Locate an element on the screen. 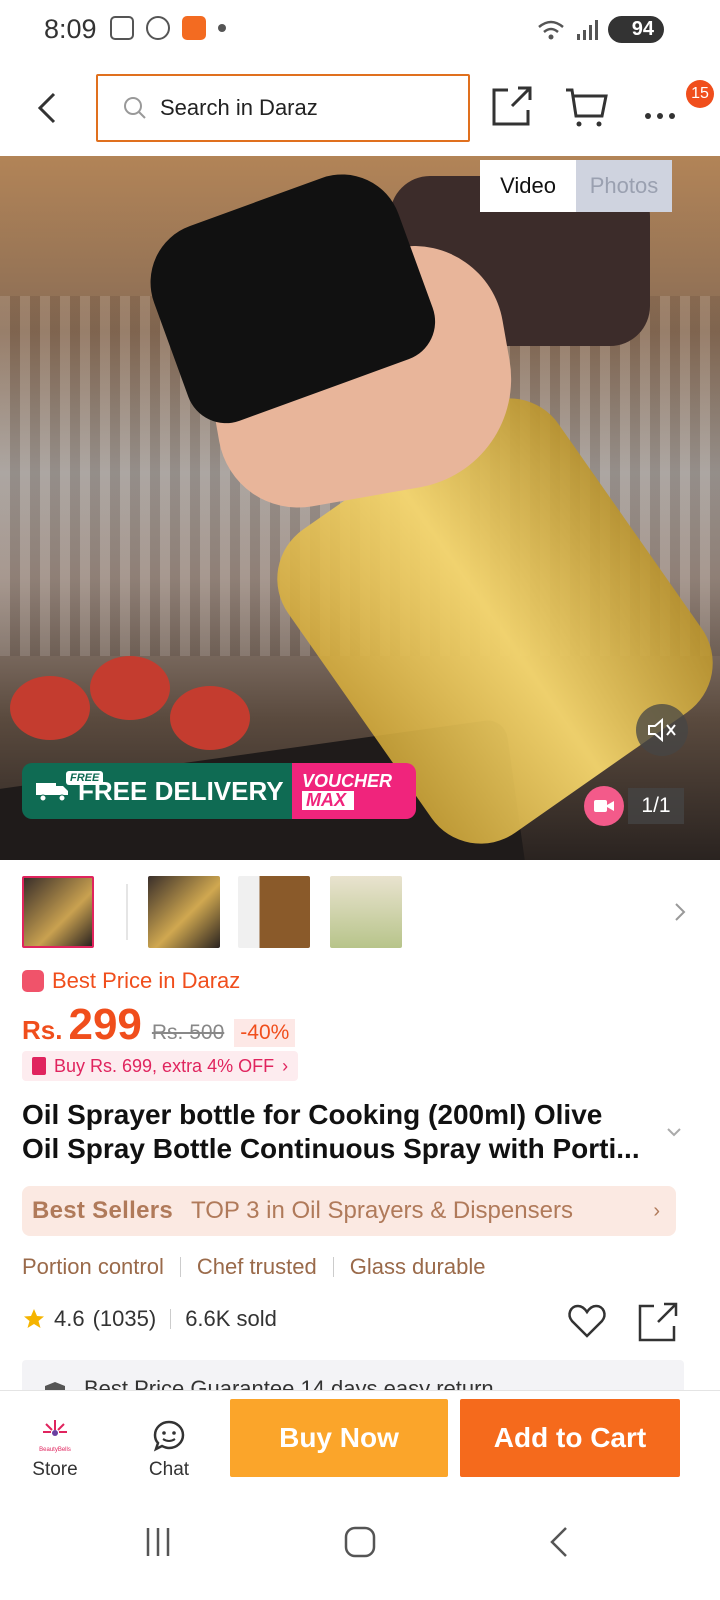  best-price-tag: Best Price in Daraz is located at coordinates (131, 981).